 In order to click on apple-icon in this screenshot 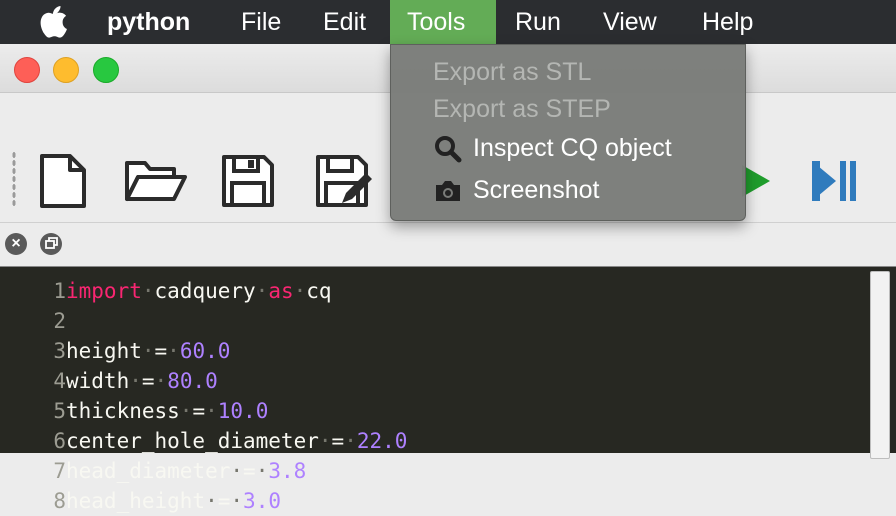, I will do `click(53, 22)`.